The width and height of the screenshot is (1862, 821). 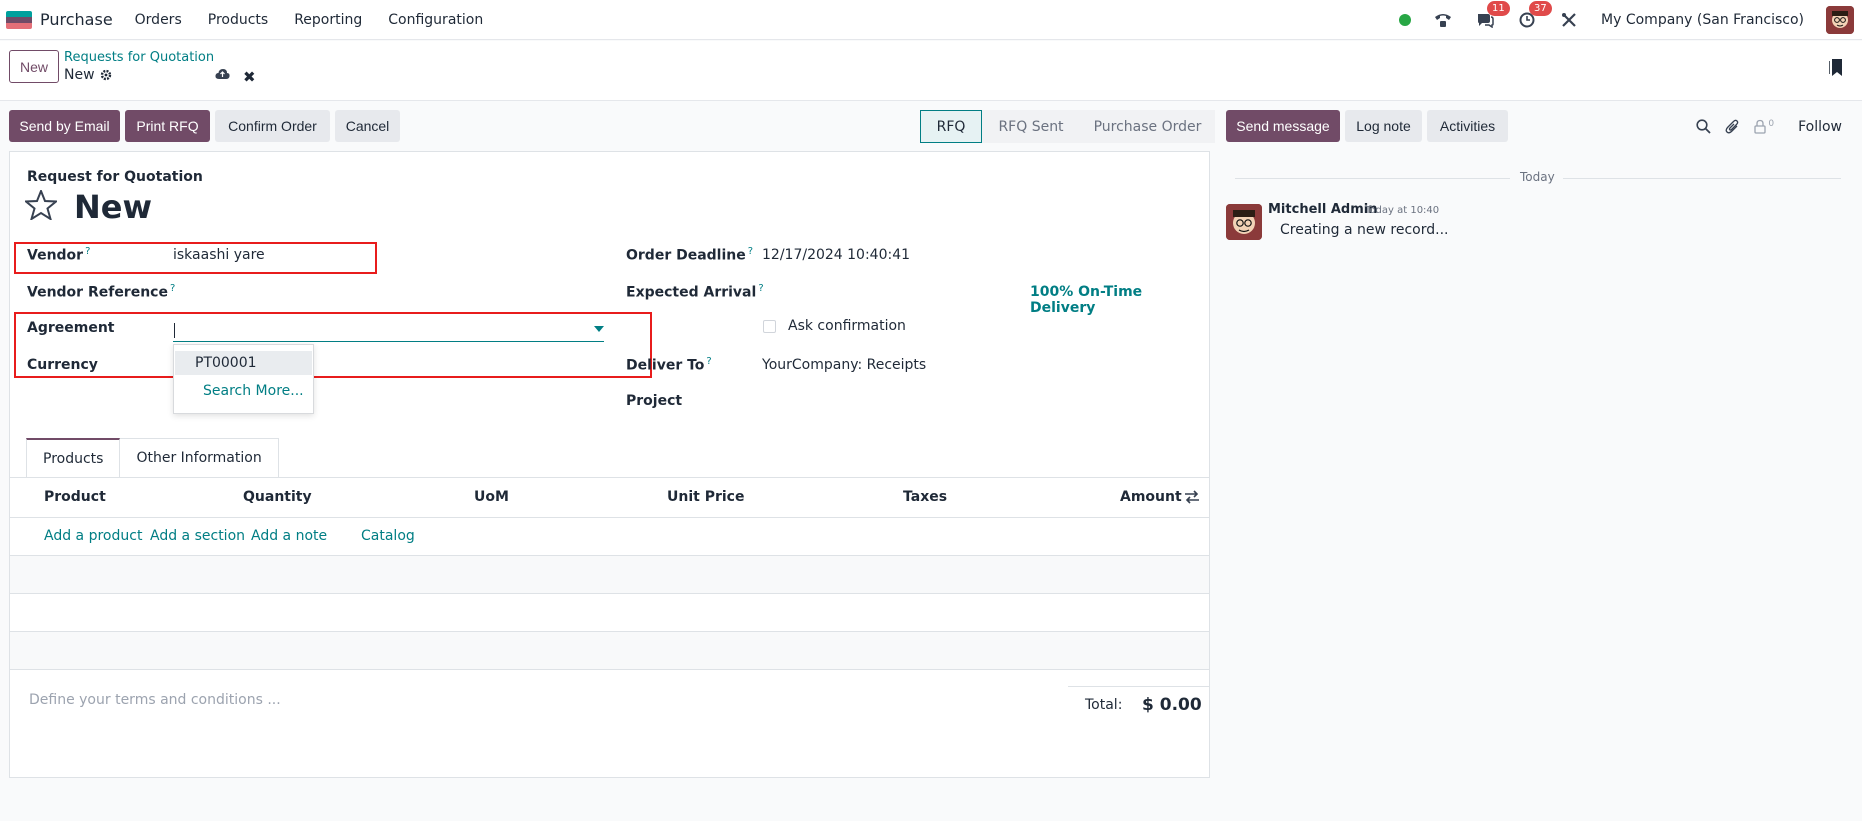 I want to click on record-title: New, so click(x=113, y=207).